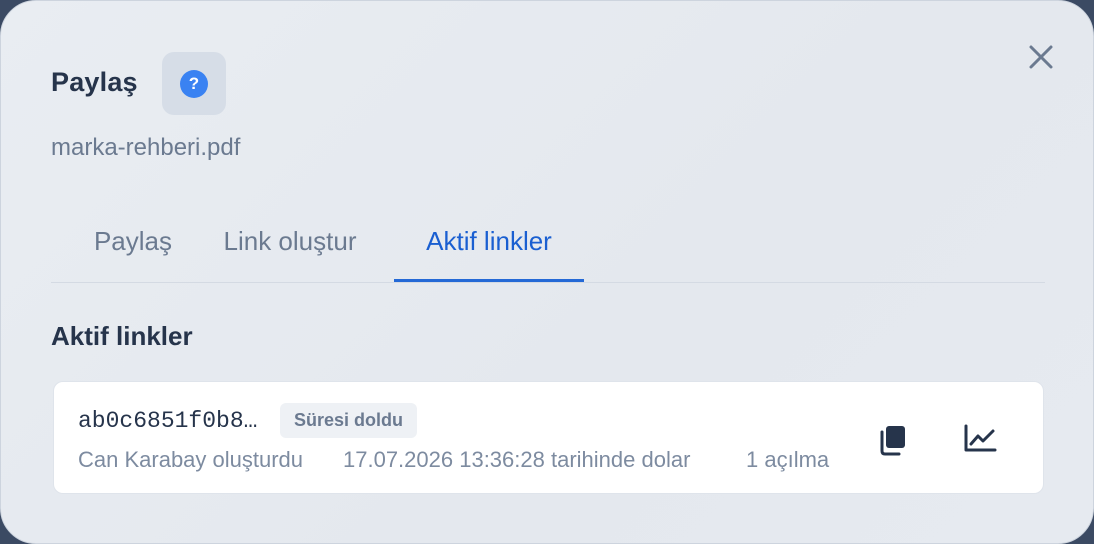 The height and width of the screenshot is (544, 1094). Describe the element at coordinates (489, 241) in the screenshot. I see `tab-active-links: Aktif linkler` at that location.